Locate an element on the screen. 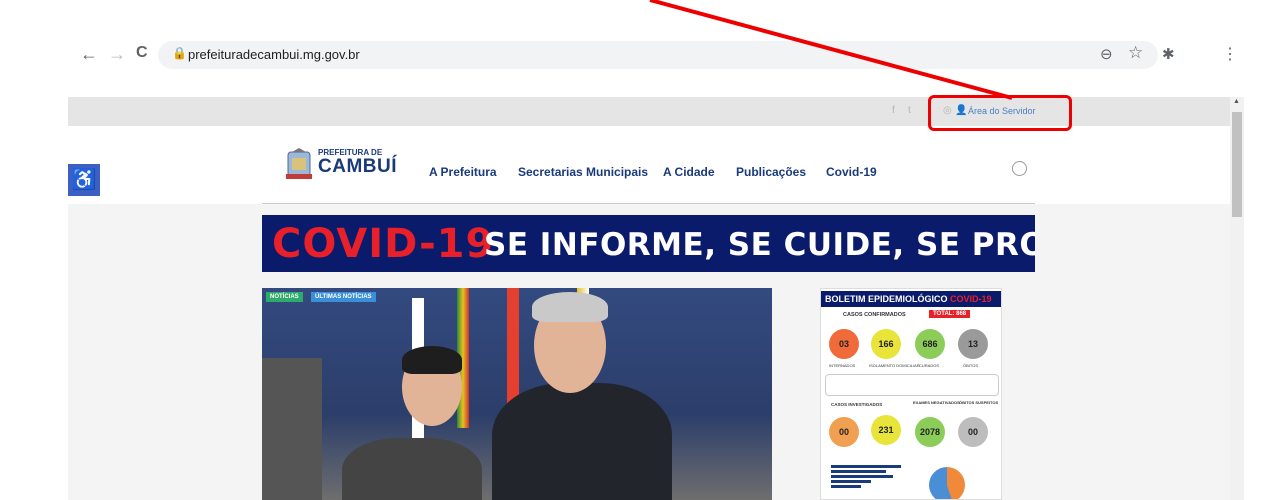 The width and height of the screenshot is (1280, 500). annotation-arrow is located at coordinates (831, 50).